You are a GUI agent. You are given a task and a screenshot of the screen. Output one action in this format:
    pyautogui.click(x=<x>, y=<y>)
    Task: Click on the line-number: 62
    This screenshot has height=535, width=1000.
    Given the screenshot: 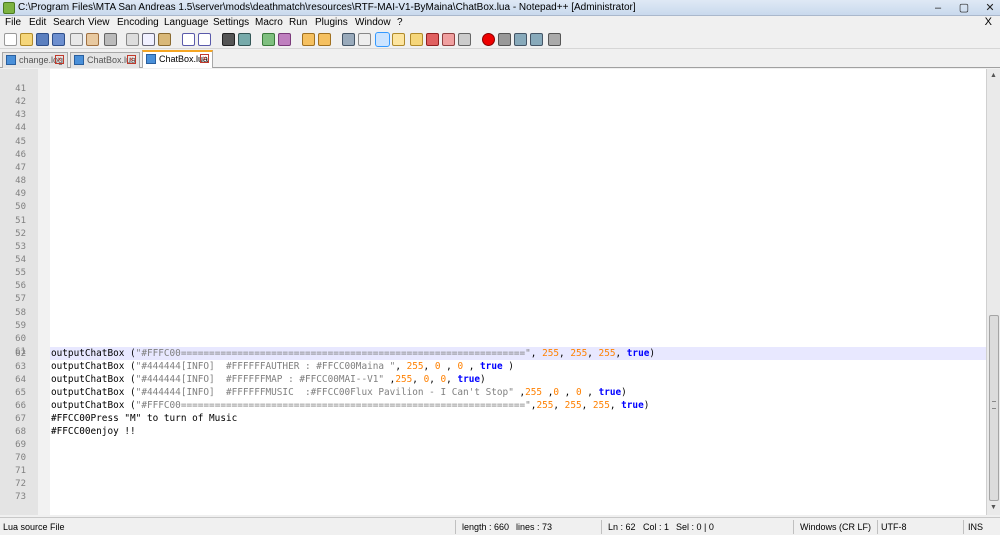 What is the action you would take?
    pyautogui.click(x=20, y=354)
    